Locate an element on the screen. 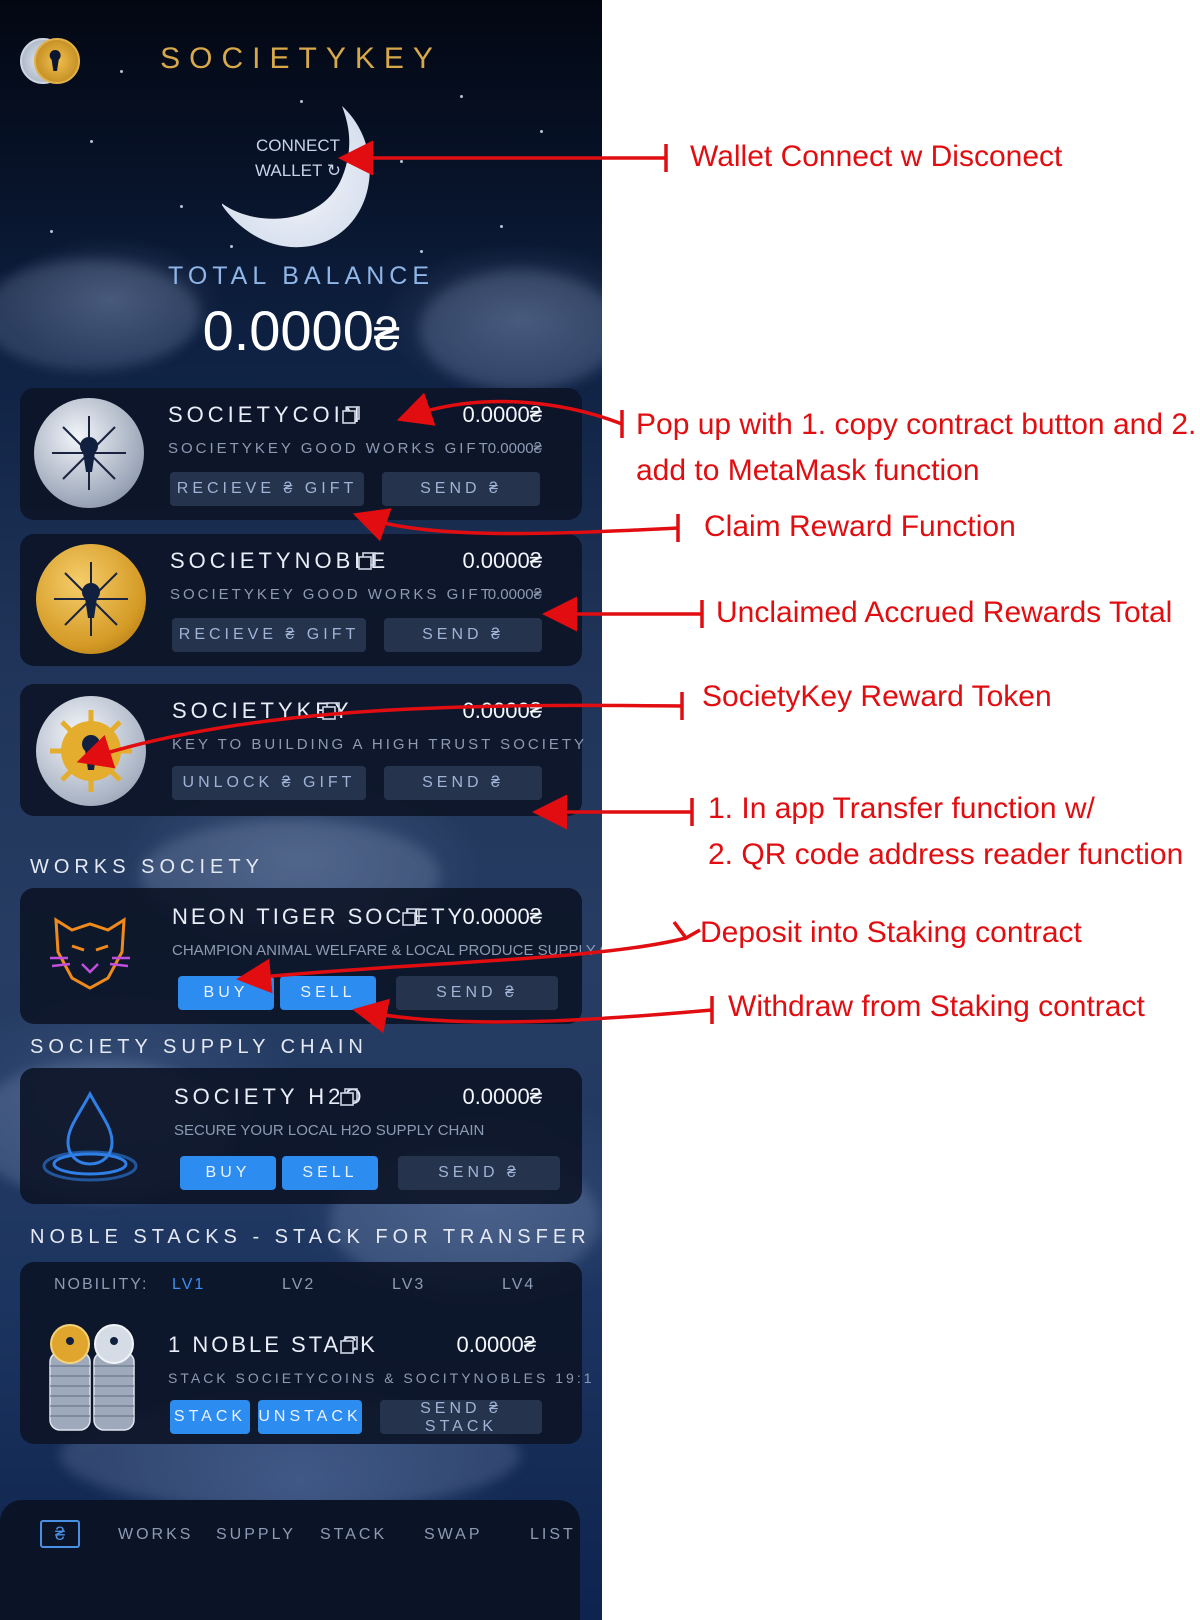  neon-tiger-icon is located at coordinates (90, 953).